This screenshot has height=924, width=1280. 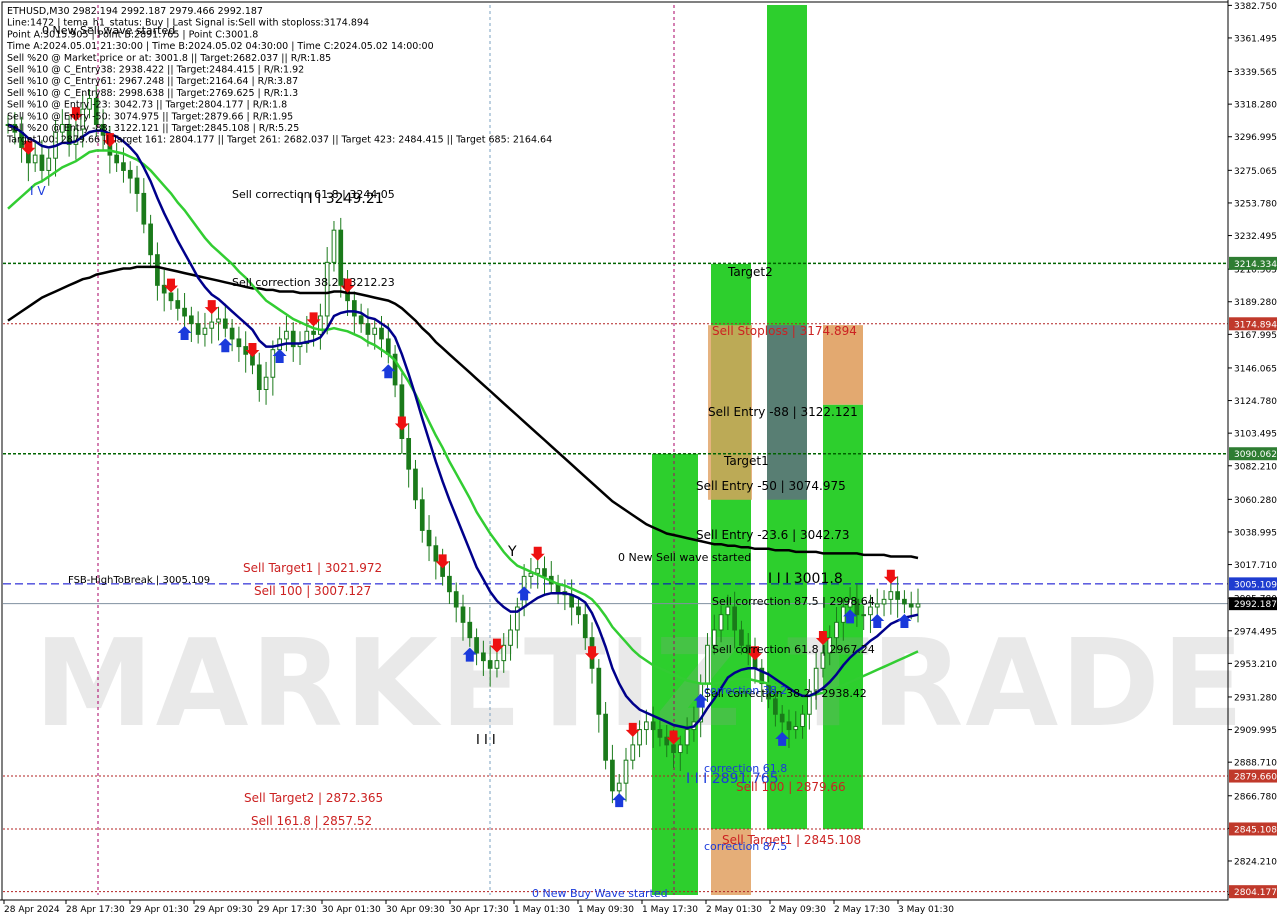 I want to click on price-tick-label: 3275.065, so click(x=1255, y=172).